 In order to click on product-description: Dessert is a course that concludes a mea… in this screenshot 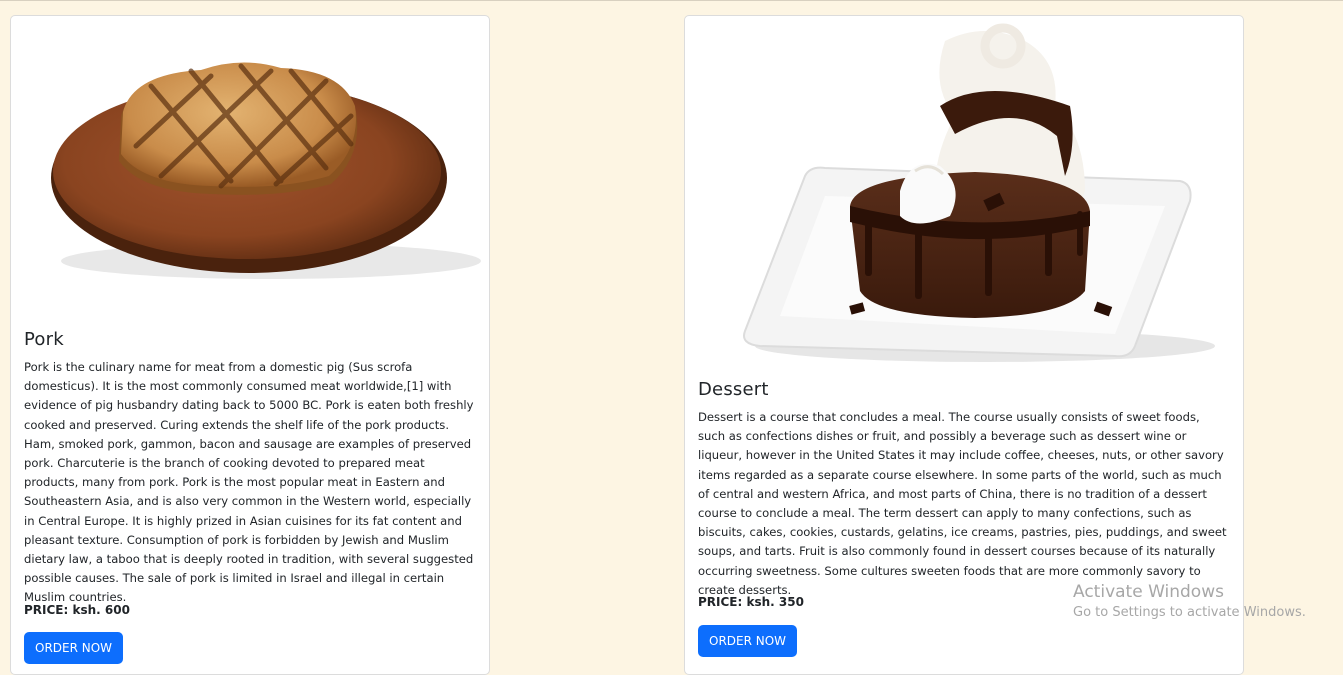, I will do `click(962, 503)`.